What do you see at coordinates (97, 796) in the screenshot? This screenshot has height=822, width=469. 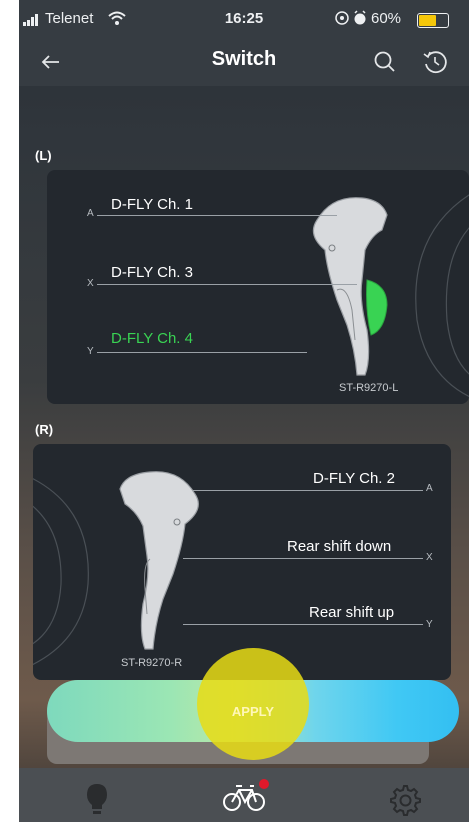 I see `lightbulb-icon` at bounding box center [97, 796].